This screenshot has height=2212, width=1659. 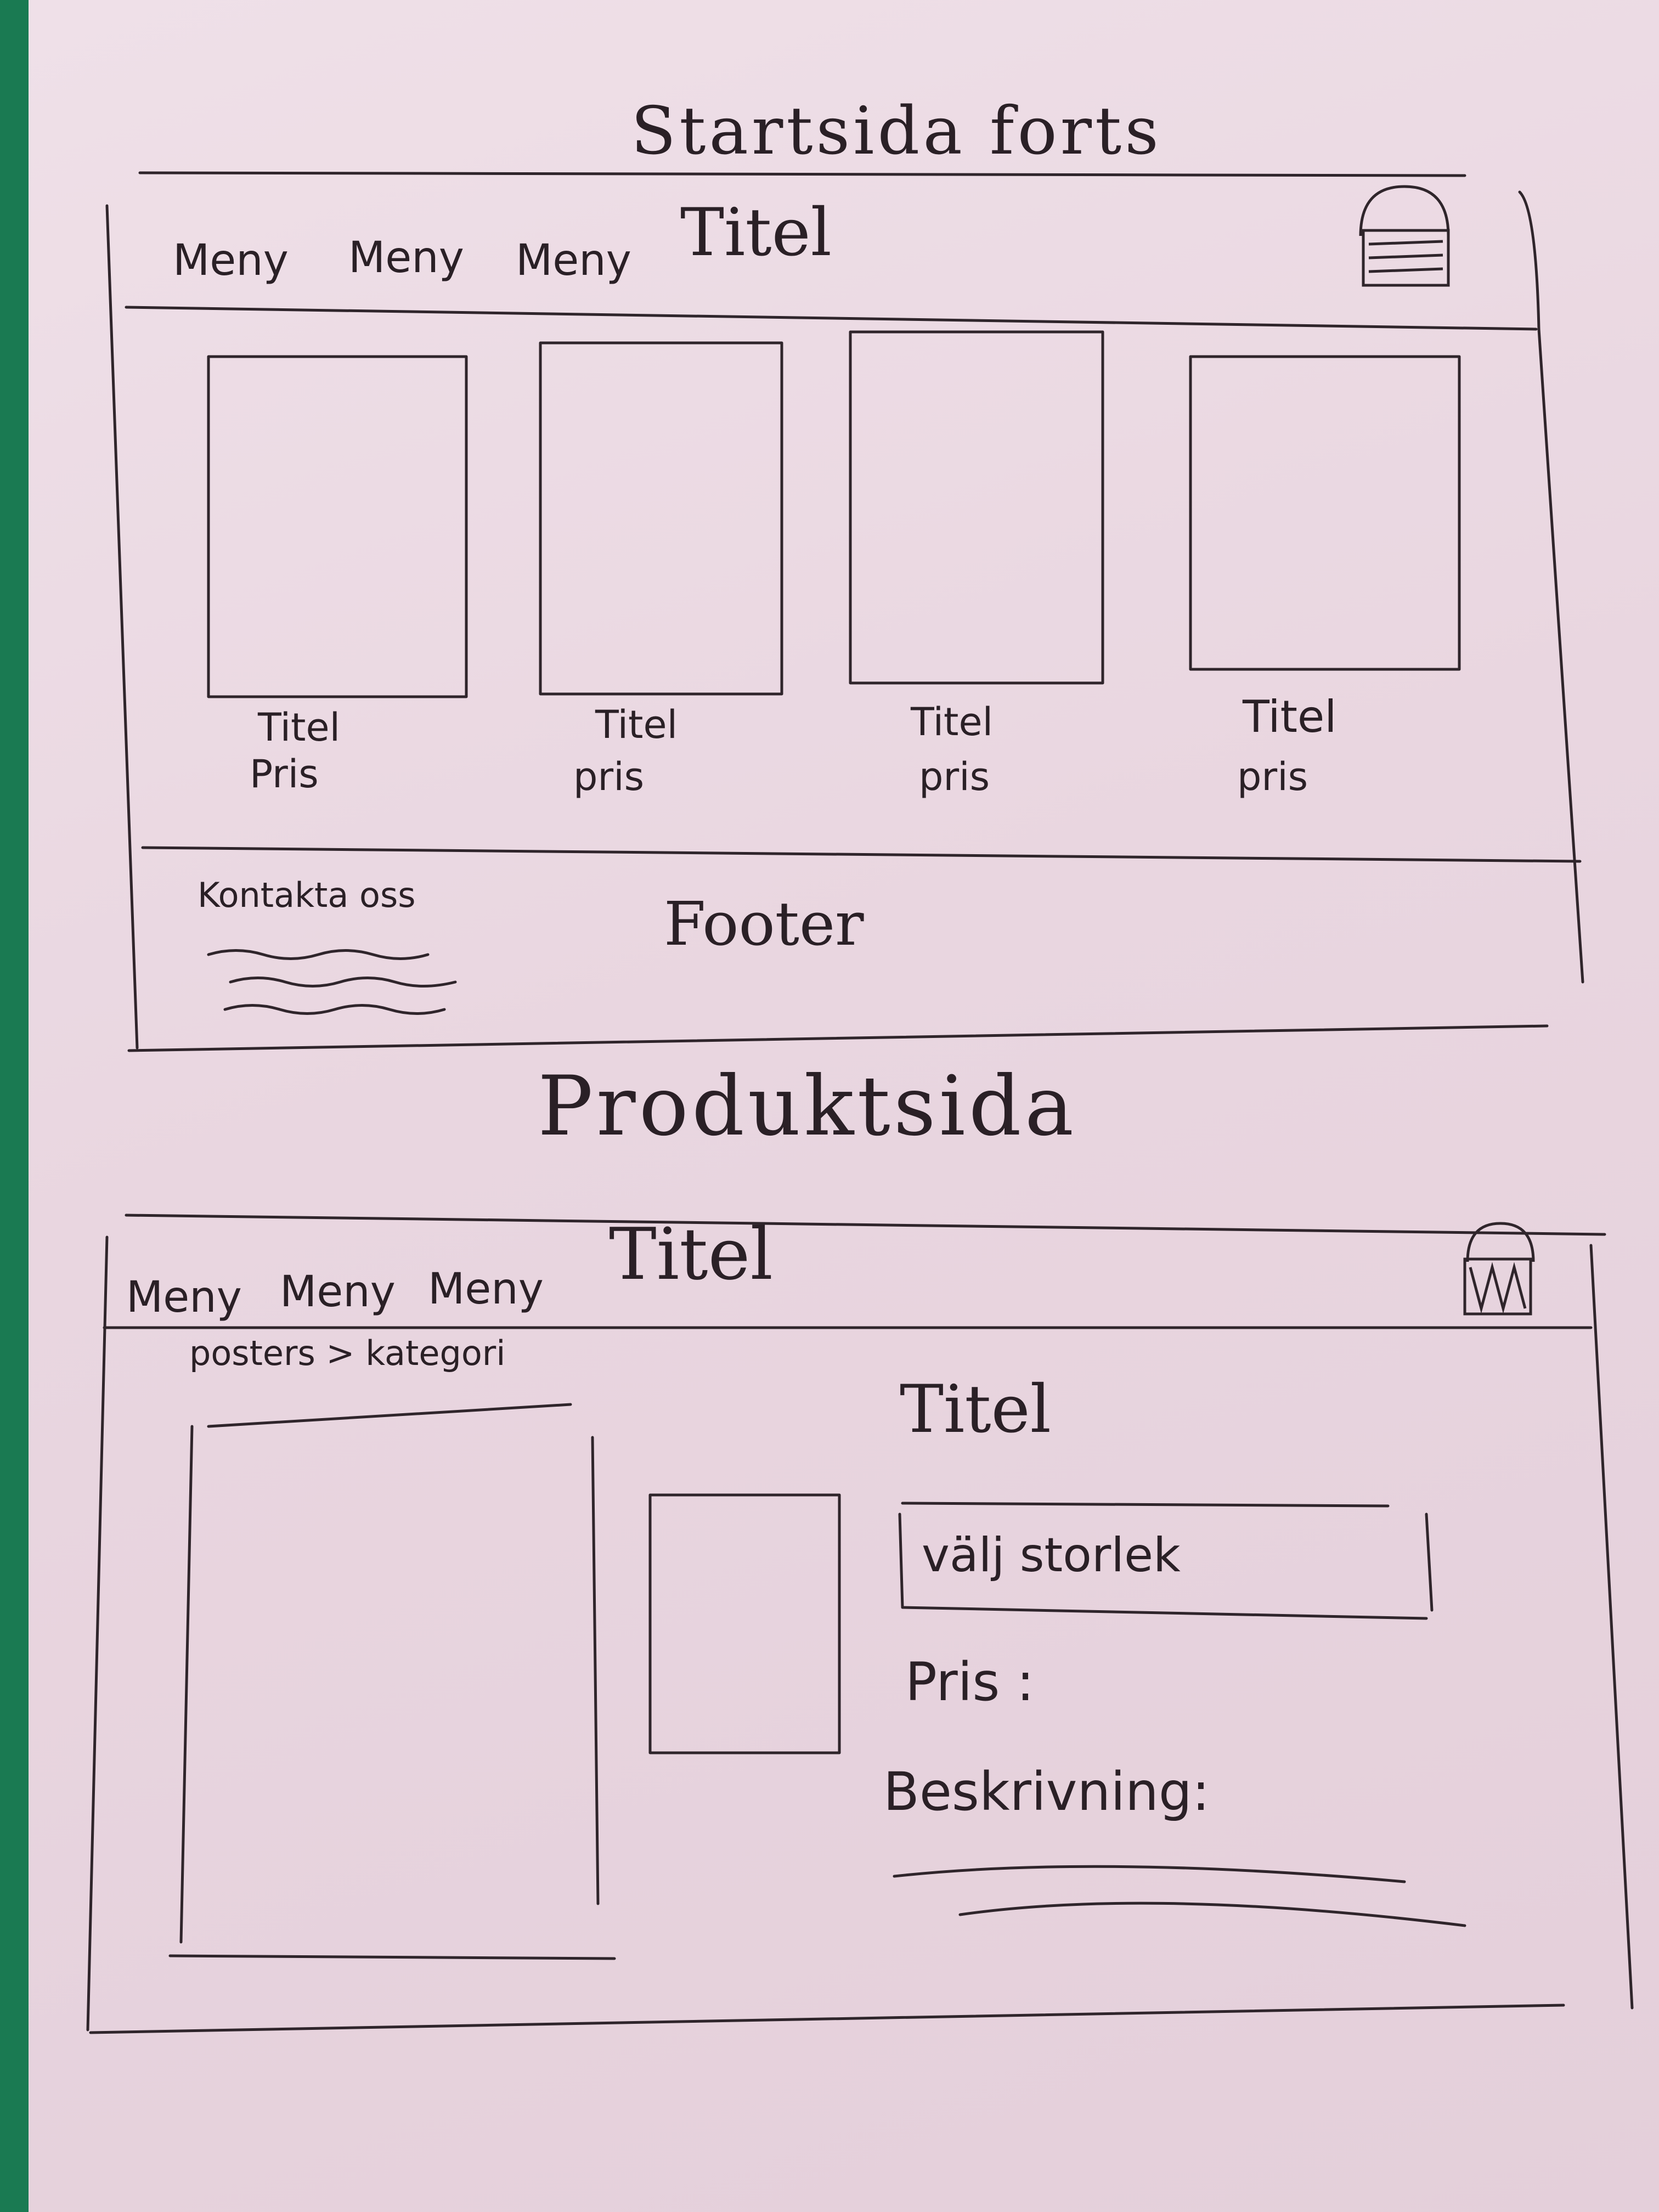 I want to click on sketch2-menu-item-3: Meny, so click(x=486, y=1290).